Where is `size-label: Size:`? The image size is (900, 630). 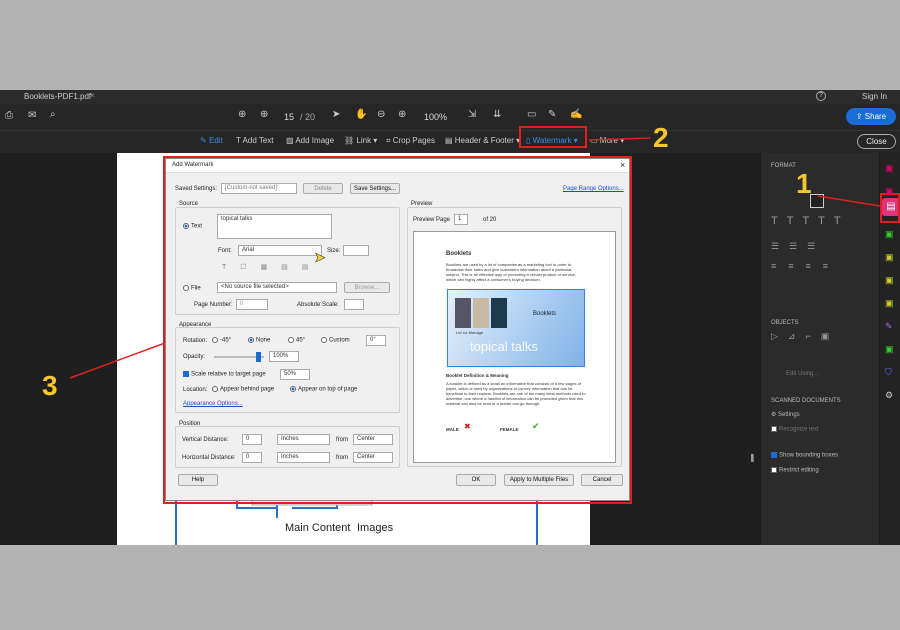 size-label: Size: is located at coordinates (334, 251).